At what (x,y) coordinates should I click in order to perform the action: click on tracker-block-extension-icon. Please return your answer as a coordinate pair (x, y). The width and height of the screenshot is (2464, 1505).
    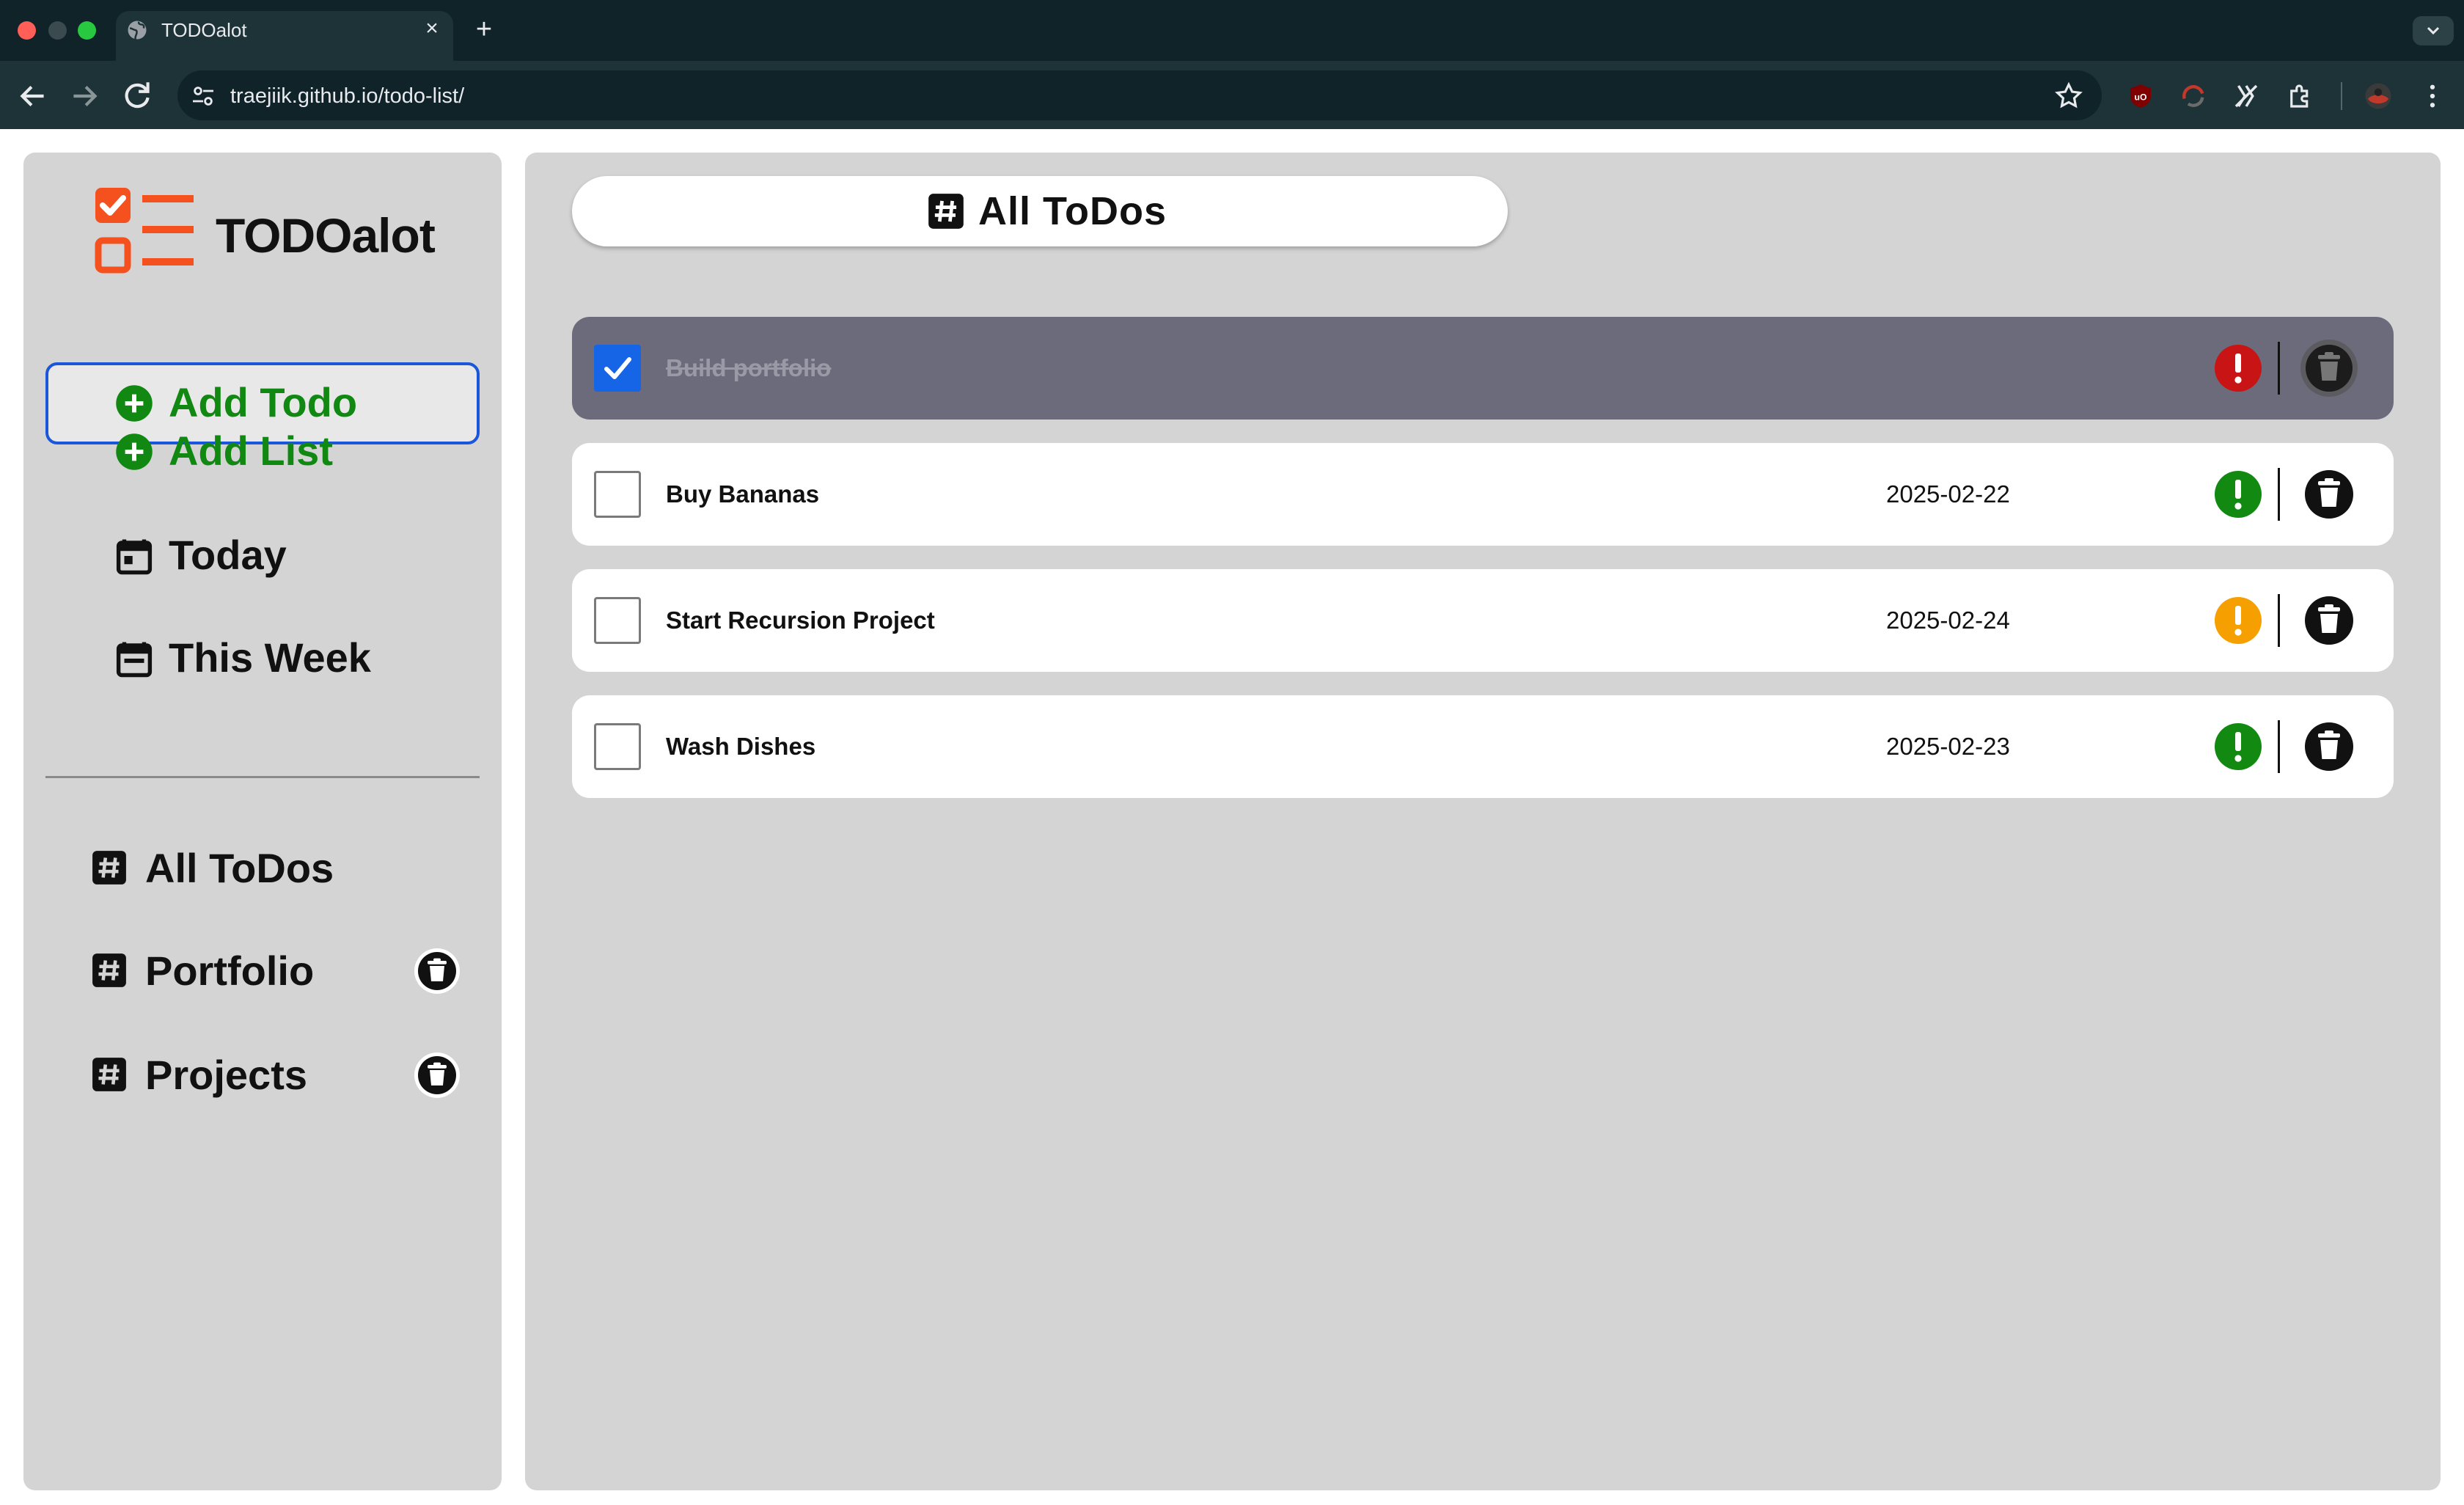
    Looking at the image, I should click on (2246, 96).